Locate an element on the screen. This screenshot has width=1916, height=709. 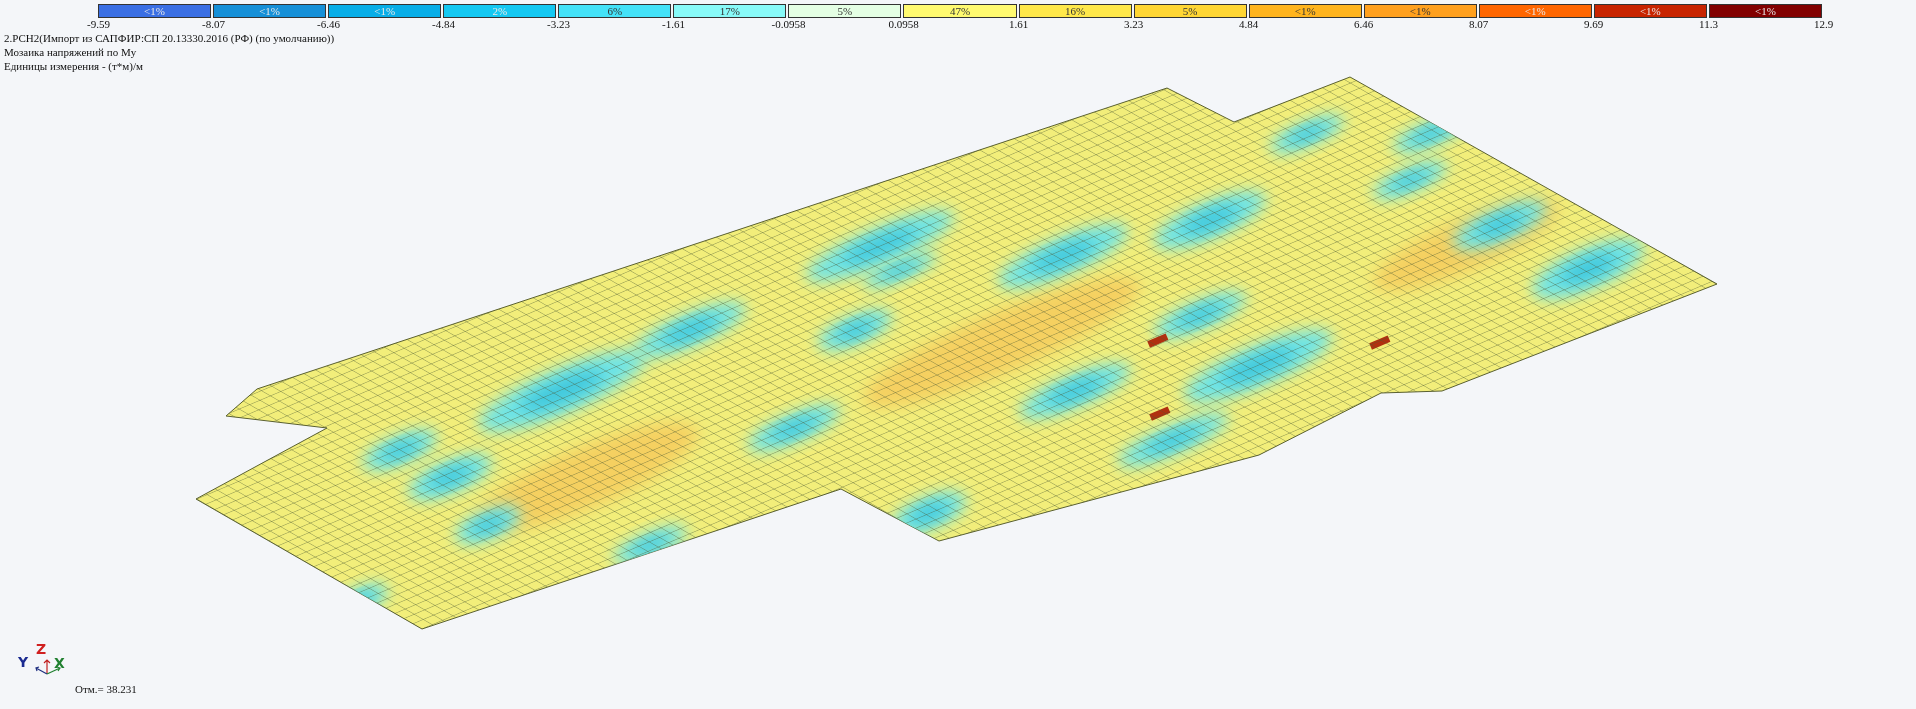
legend-tick-label: 1.61 is located at coordinates (1018, 24).